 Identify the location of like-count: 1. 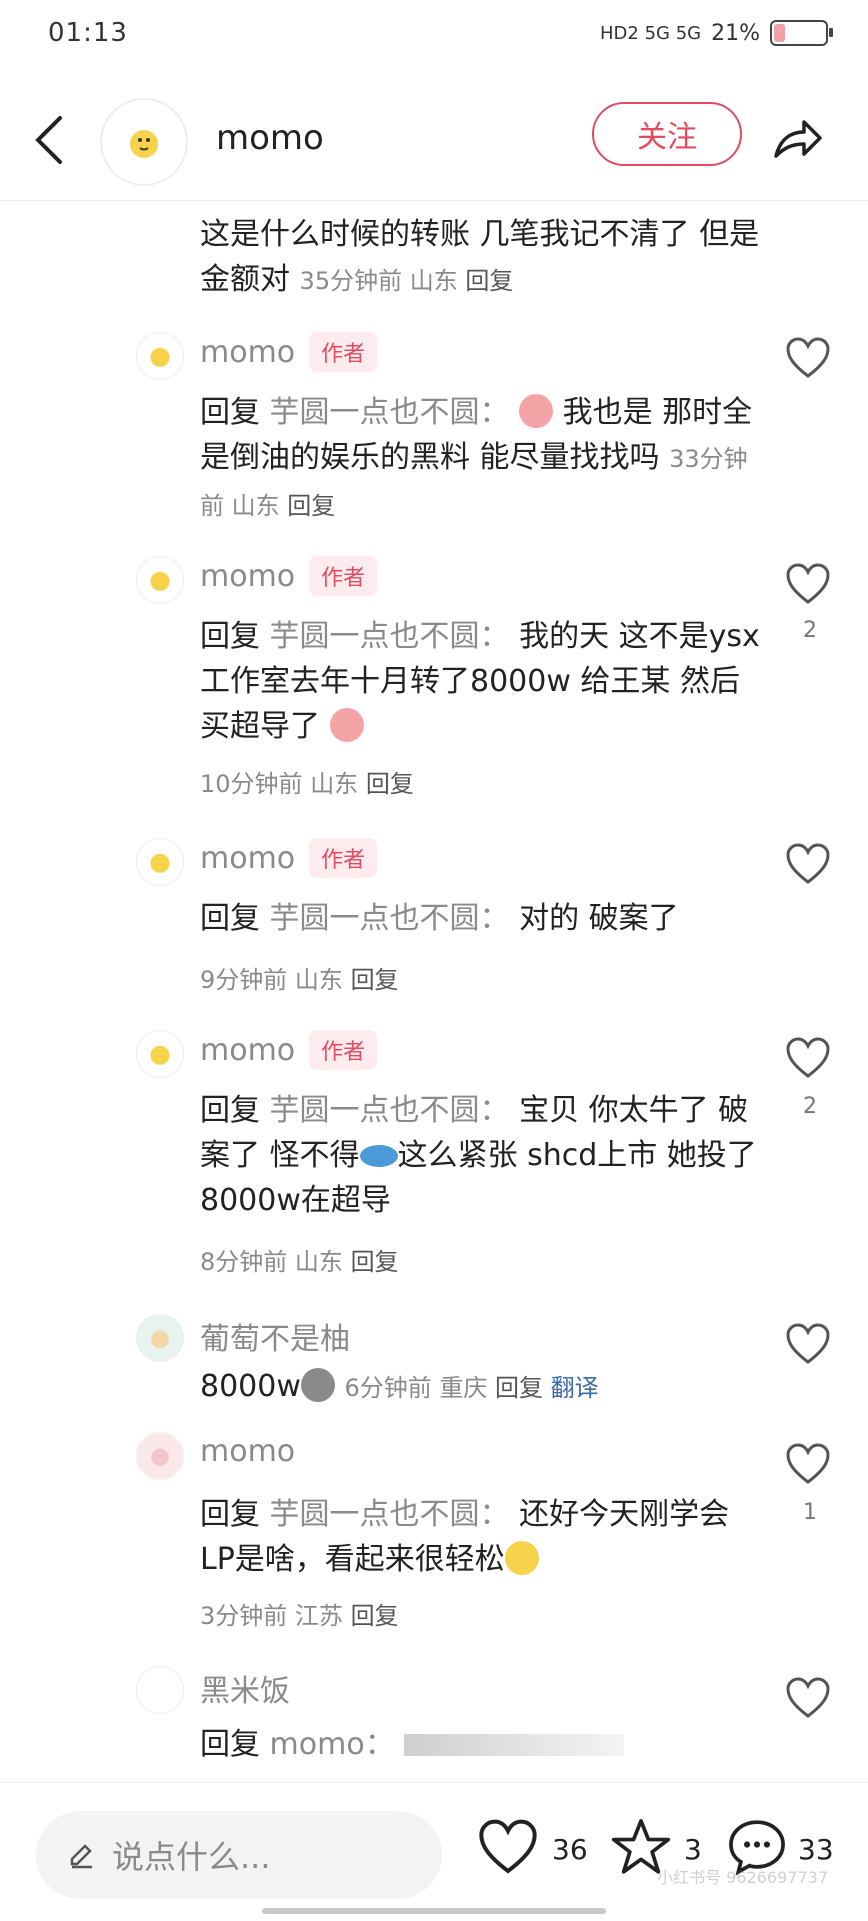
(810, 1512).